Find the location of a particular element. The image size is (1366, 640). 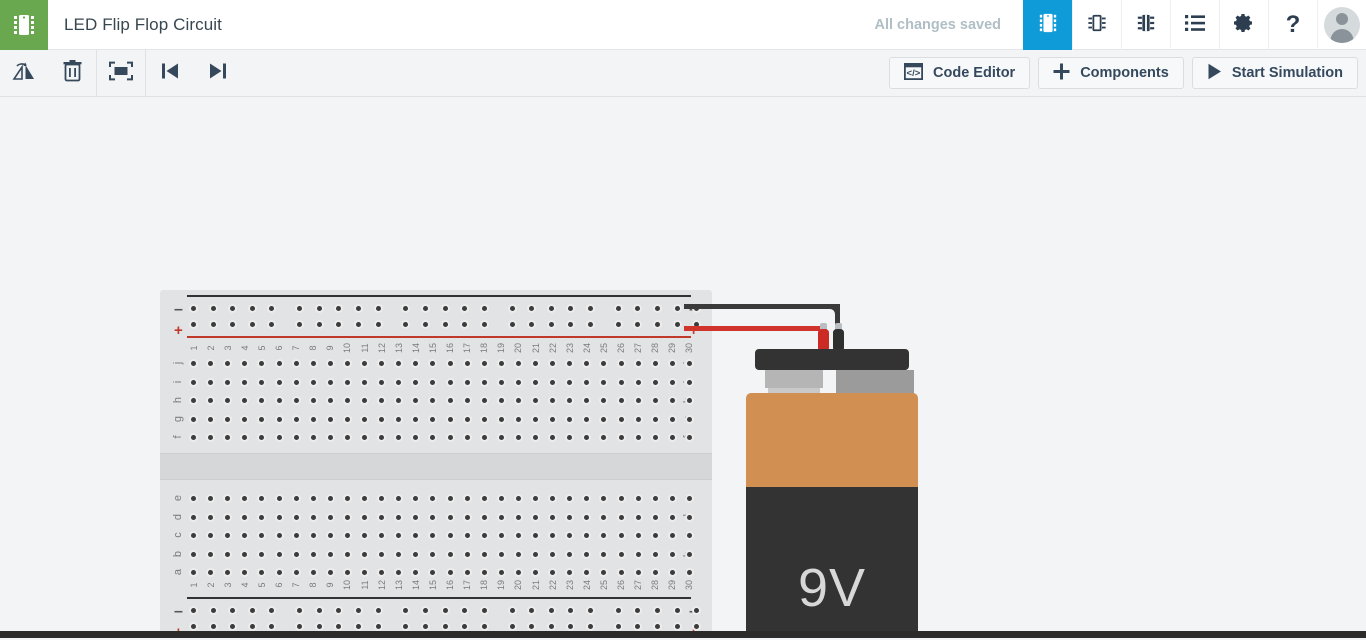

help-button: ? is located at coordinates (1292, 25).